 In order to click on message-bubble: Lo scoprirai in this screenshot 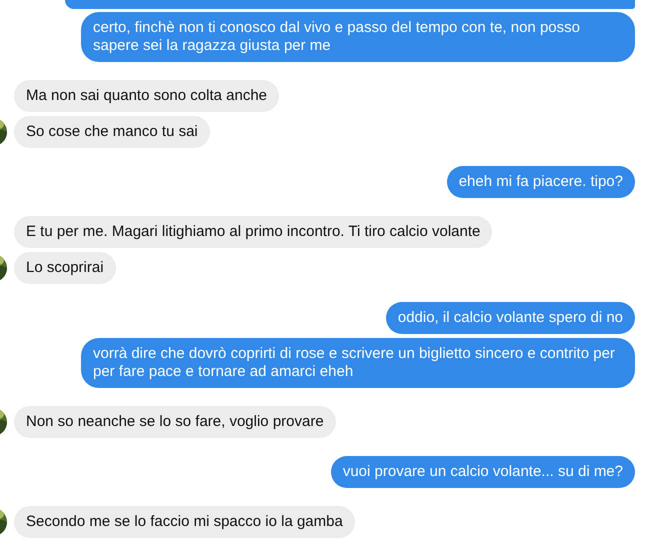, I will do `click(65, 268)`.